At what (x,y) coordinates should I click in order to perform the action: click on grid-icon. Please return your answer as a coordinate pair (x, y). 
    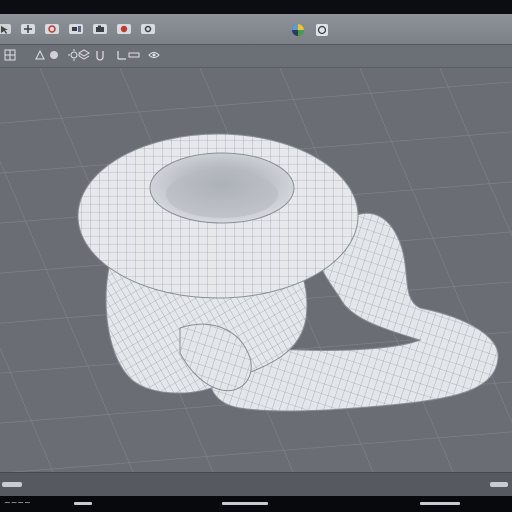
    Looking at the image, I should click on (10, 55).